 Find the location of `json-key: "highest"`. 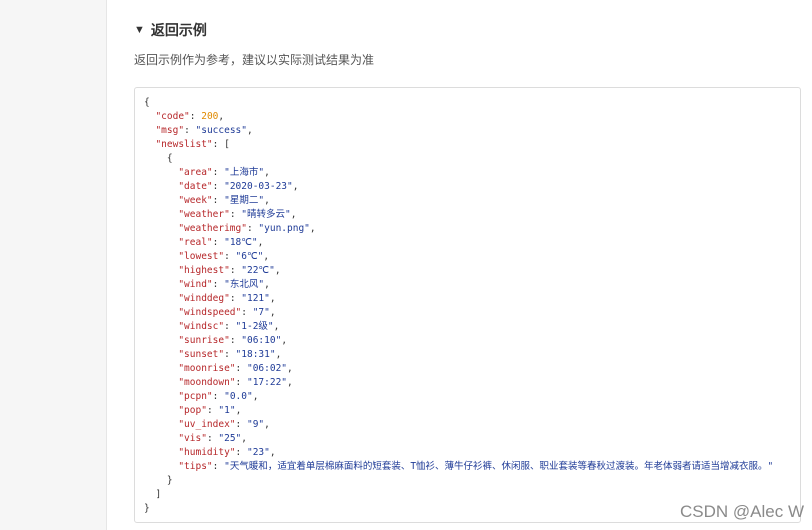

json-key: "highest" is located at coordinates (204, 270).